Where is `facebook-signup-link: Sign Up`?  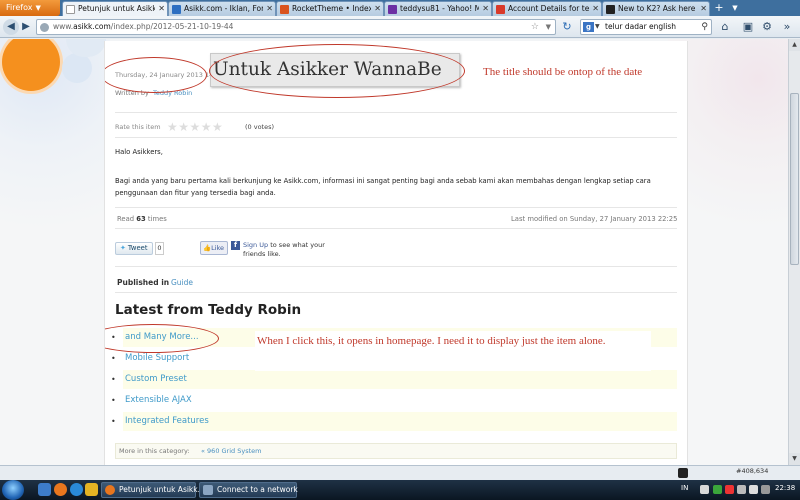
facebook-signup-link: Sign Up is located at coordinates (255, 245).